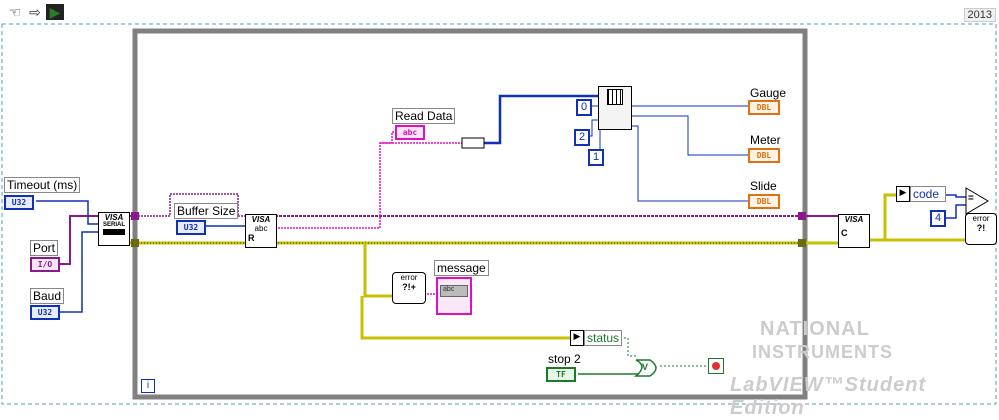 This screenshot has width=999, height=420. What do you see at coordinates (979, 15) in the screenshot?
I see `version-label: 2013` at bounding box center [979, 15].